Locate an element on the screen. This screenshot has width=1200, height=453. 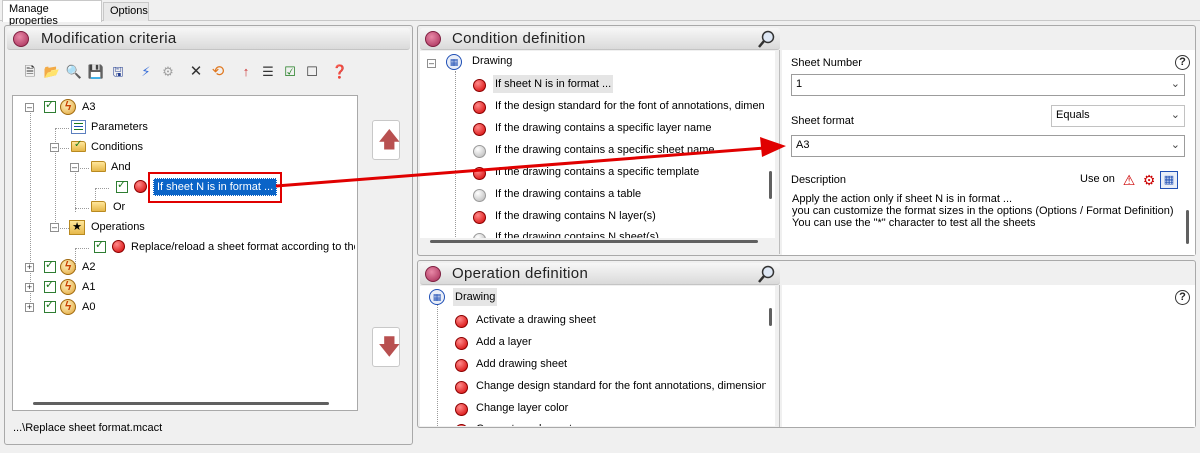
delete-icon: ✕ is located at coordinates (196, 72).